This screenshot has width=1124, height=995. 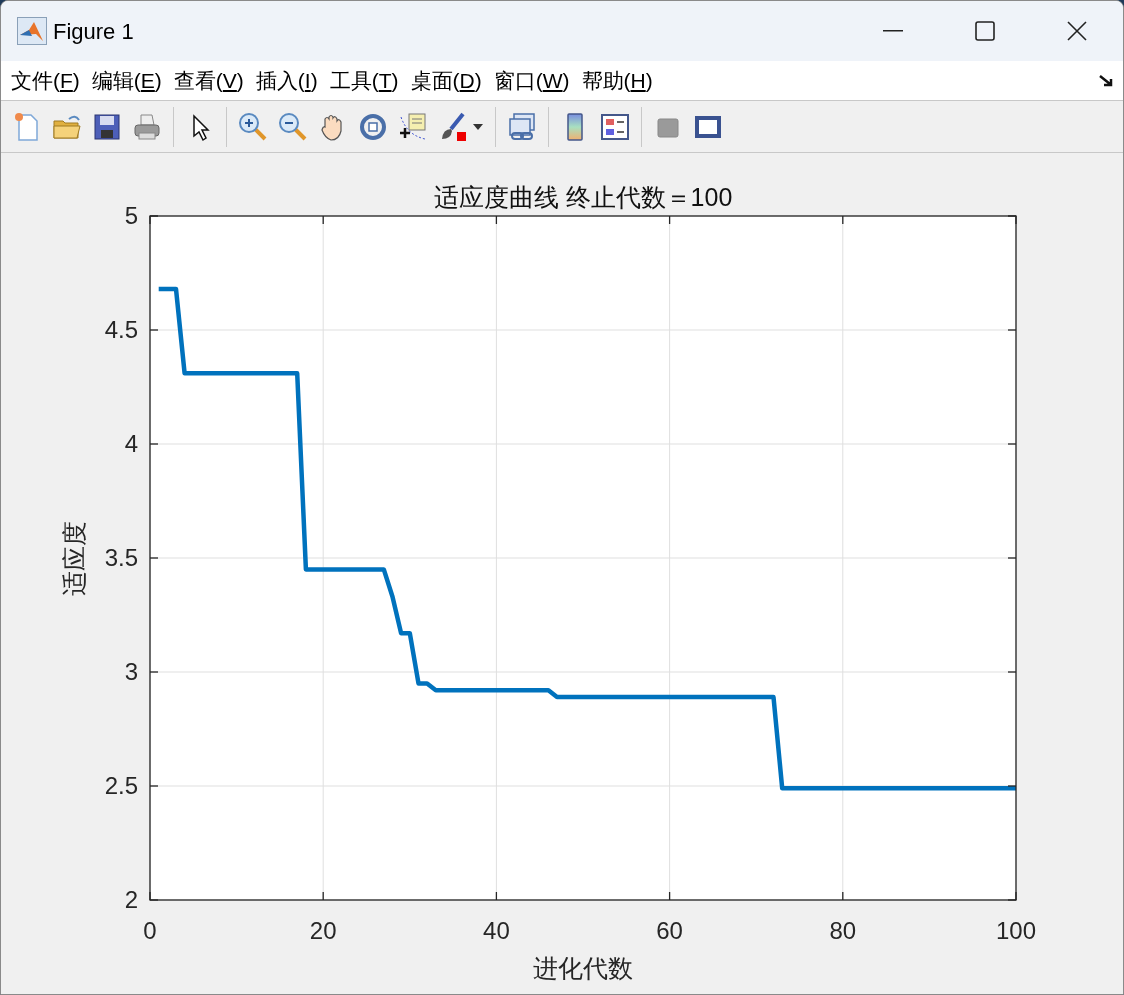 What do you see at coordinates (150, 930) in the screenshot?
I see `x-tick-label: 0` at bounding box center [150, 930].